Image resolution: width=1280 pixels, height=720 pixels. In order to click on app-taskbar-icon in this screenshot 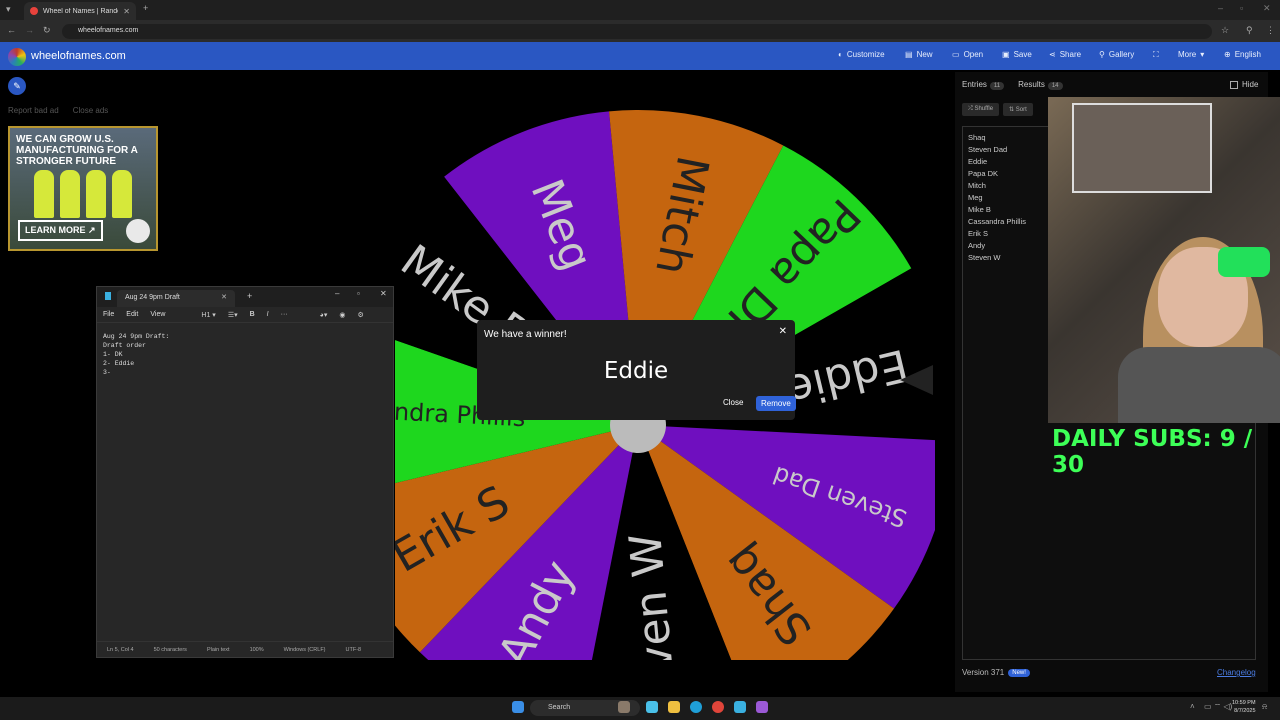, I will do `click(762, 707)`.